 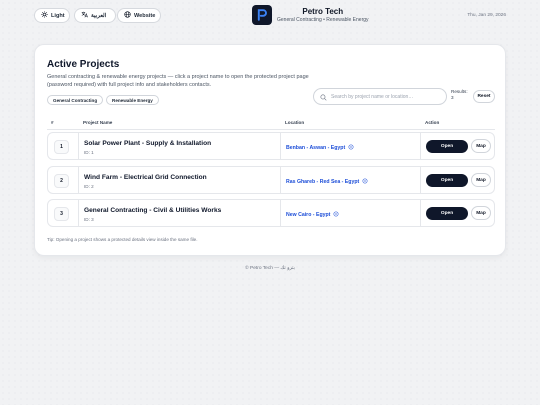 What do you see at coordinates (127, 15) in the screenshot?
I see `globe-icon` at bounding box center [127, 15].